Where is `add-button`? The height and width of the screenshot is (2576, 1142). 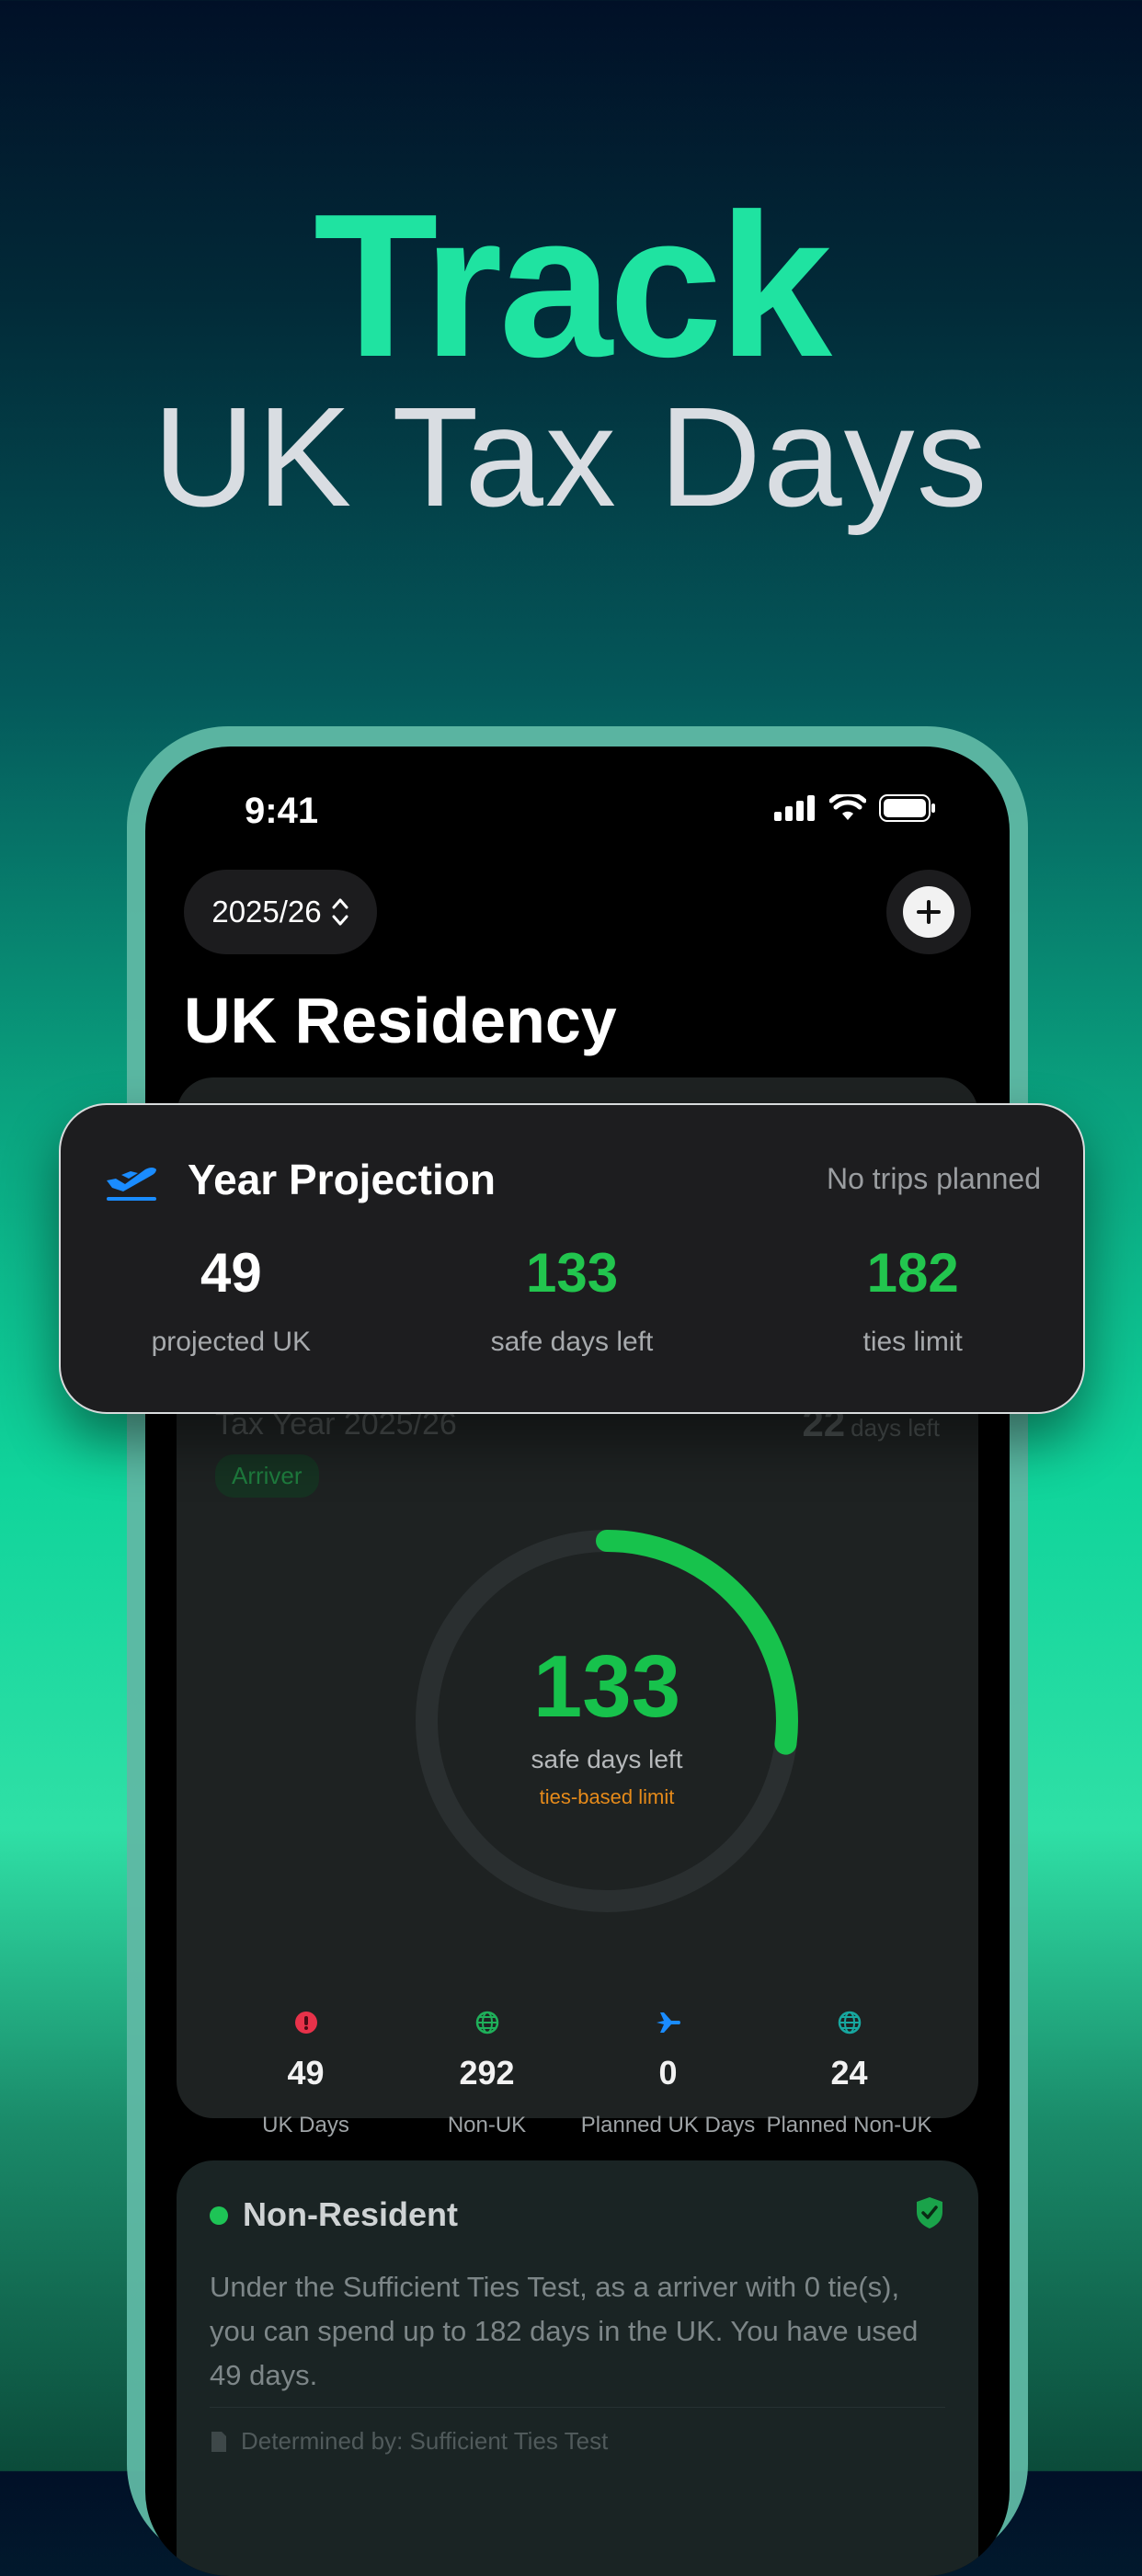
add-button is located at coordinates (928, 912).